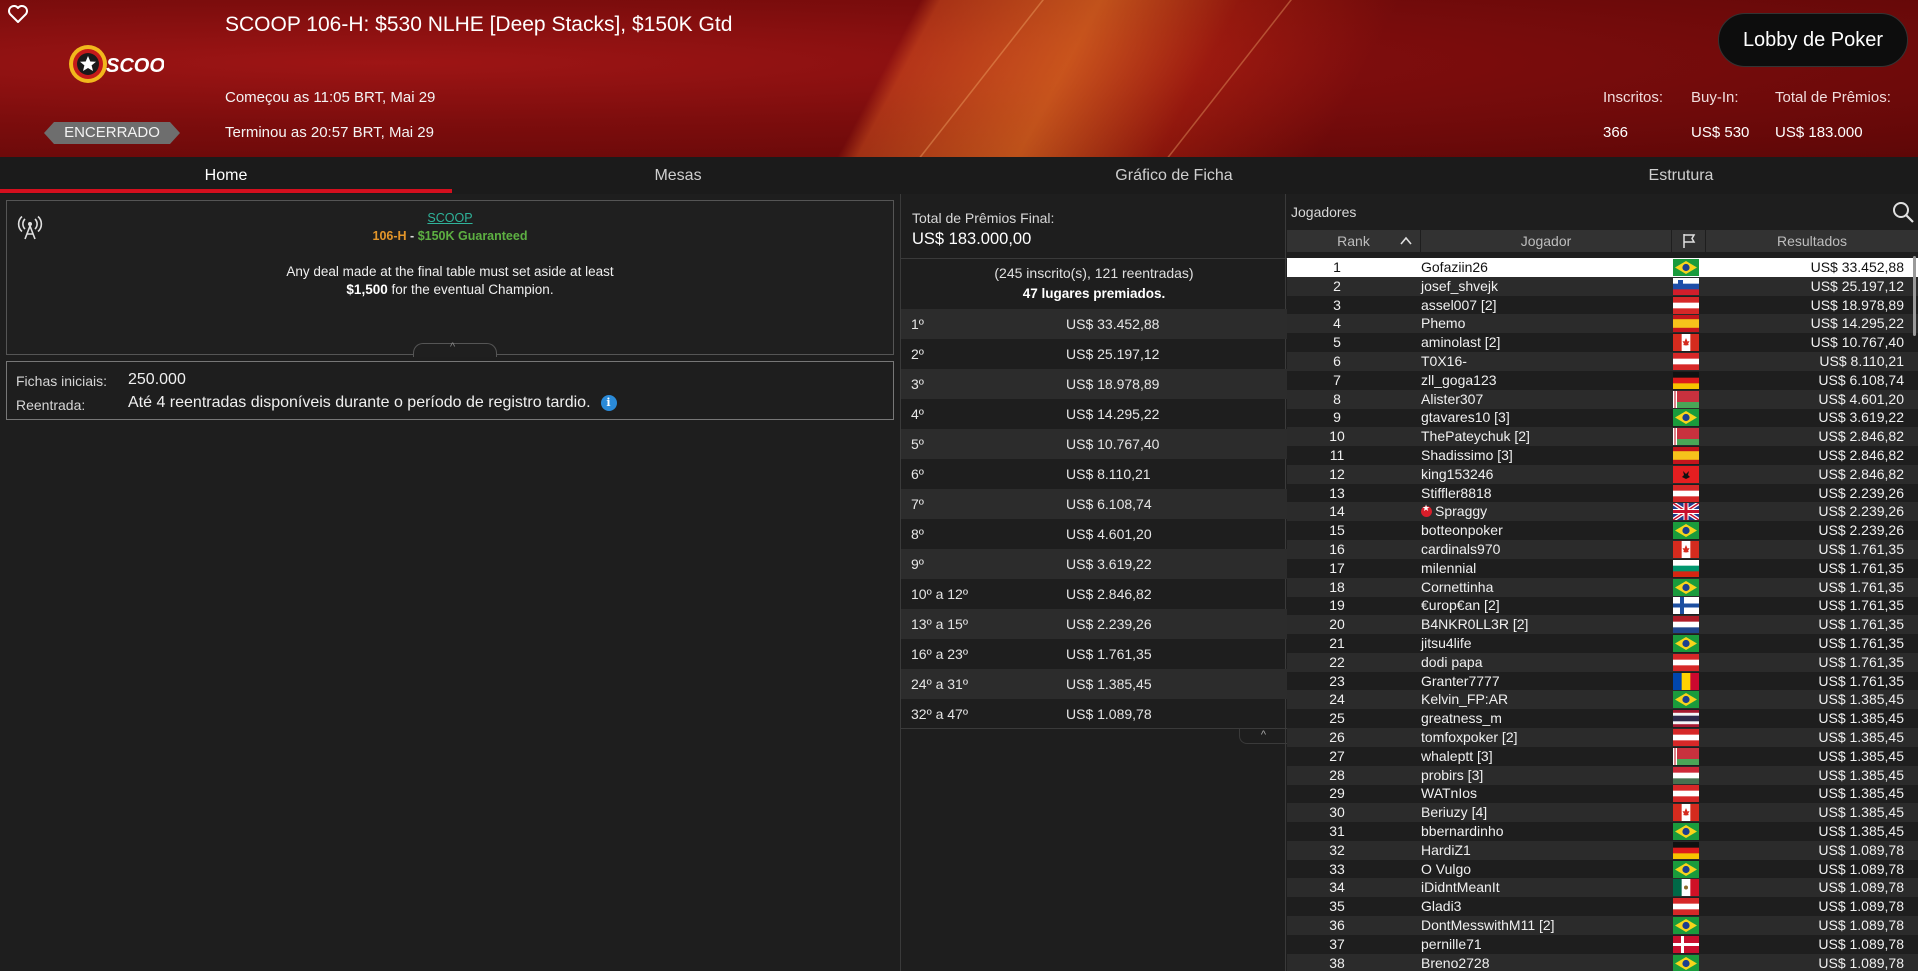 The image size is (1918, 971). What do you see at coordinates (1602, 925) in the screenshot?
I see `player-row: 36 DontMesswithM11 [2] US$ 1.089,78` at bounding box center [1602, 925].